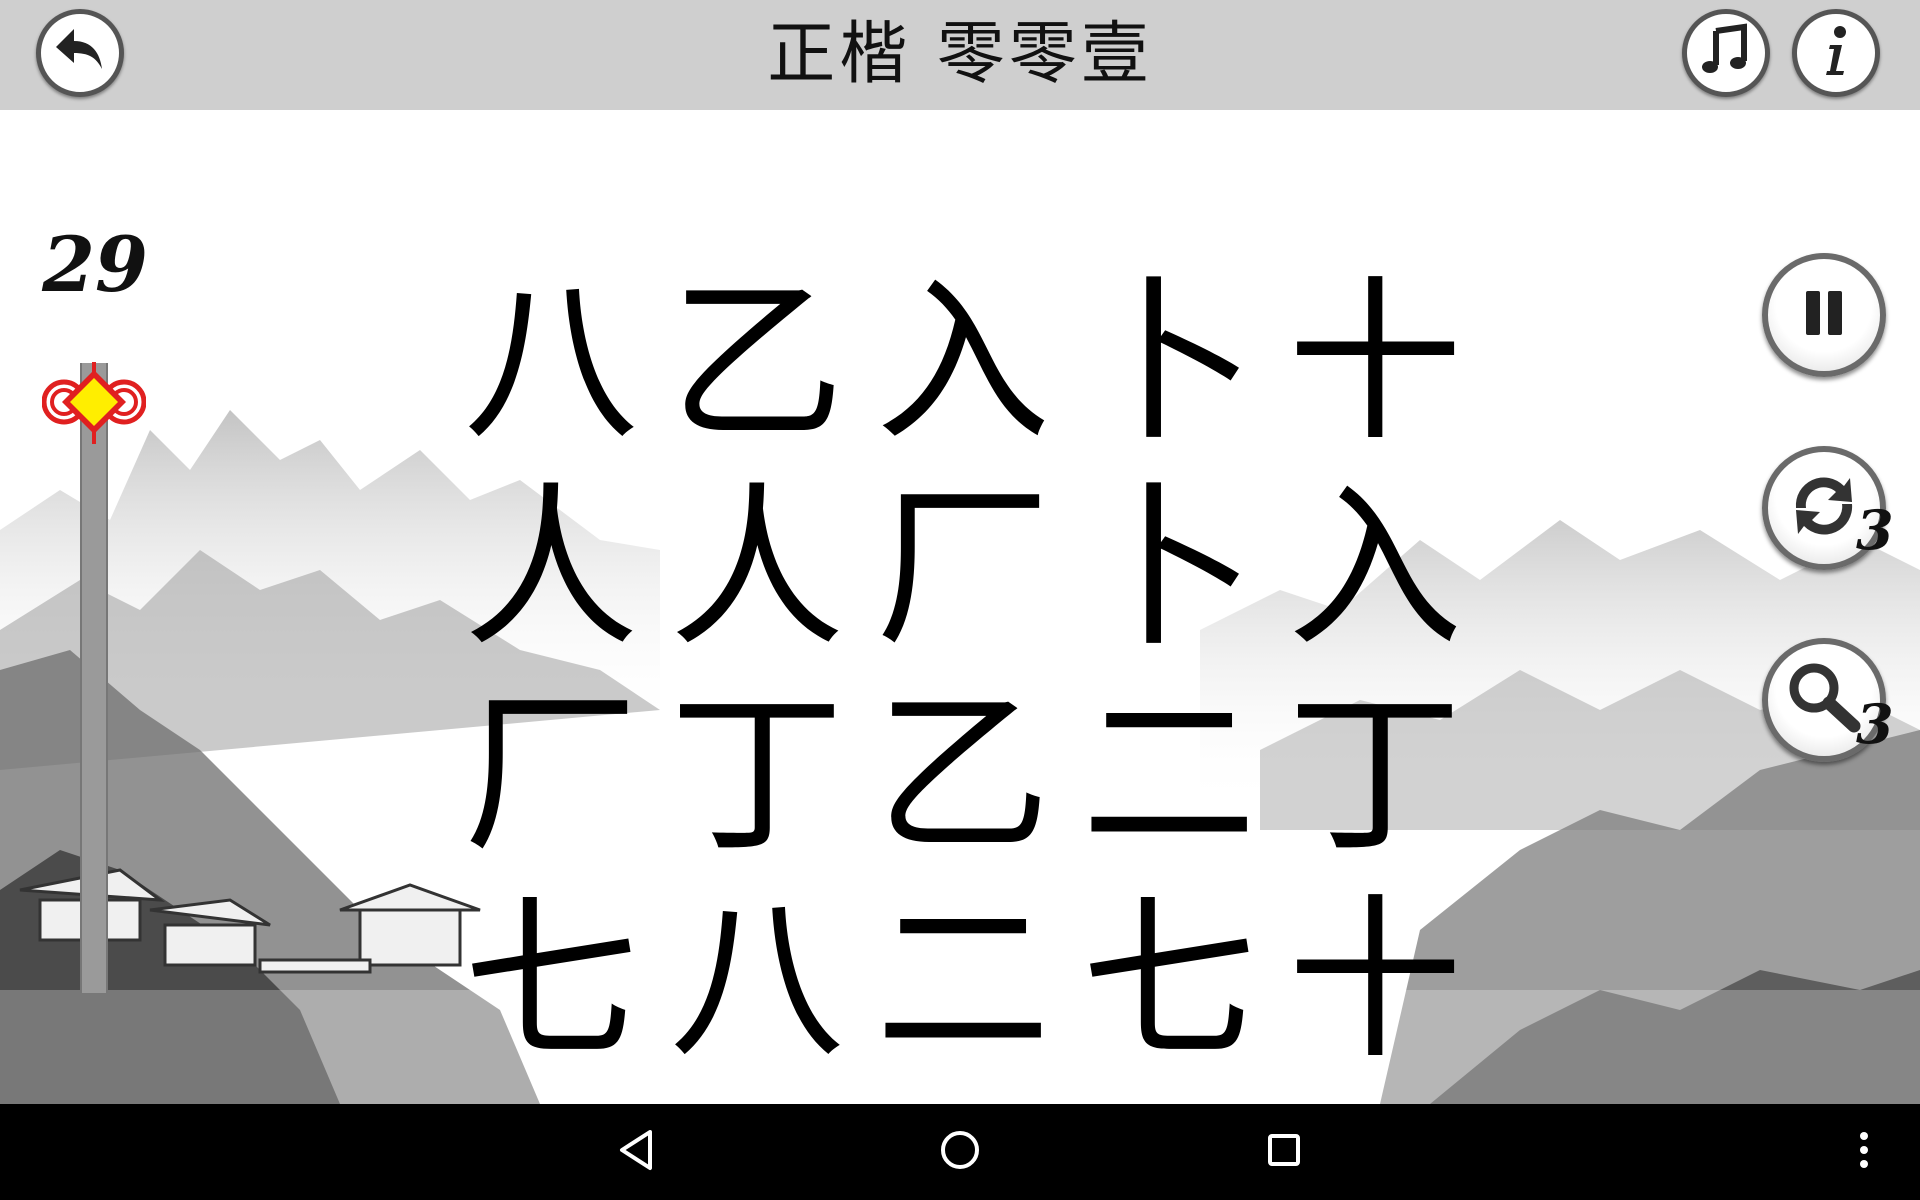 Image resolution: width=1920 pixels, height=1200 pixels. I want to click on magnifier-icon, so click(1824, 700).